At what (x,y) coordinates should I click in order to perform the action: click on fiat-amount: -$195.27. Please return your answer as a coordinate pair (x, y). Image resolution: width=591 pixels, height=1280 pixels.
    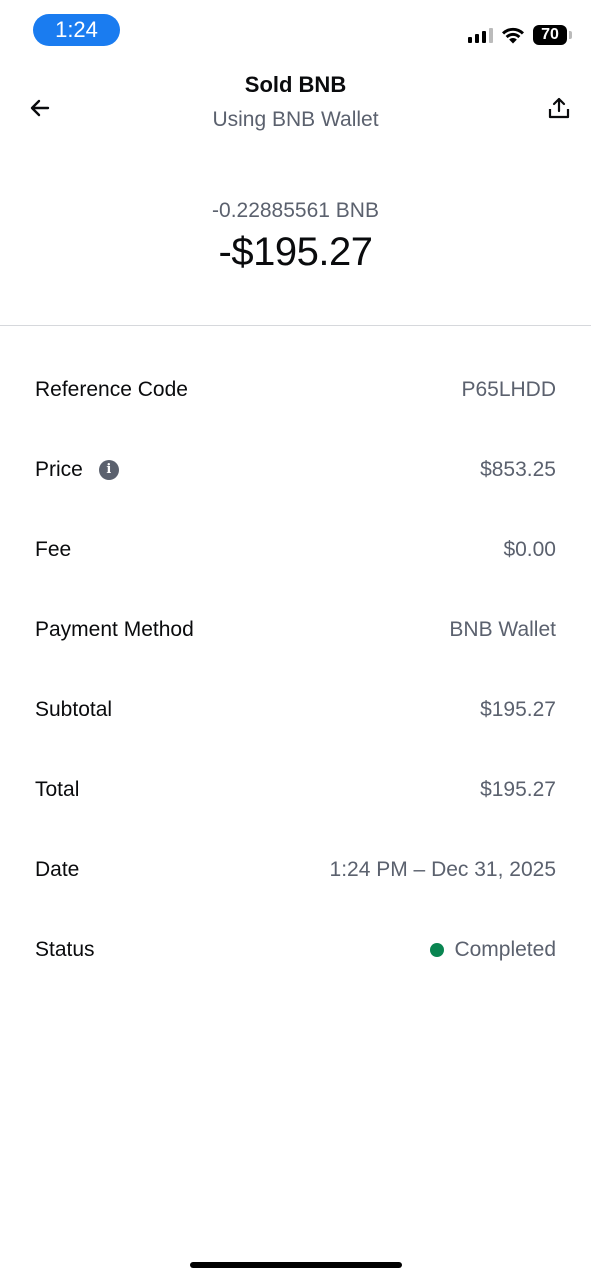
    Looking at the image, I should click on (295, 252).